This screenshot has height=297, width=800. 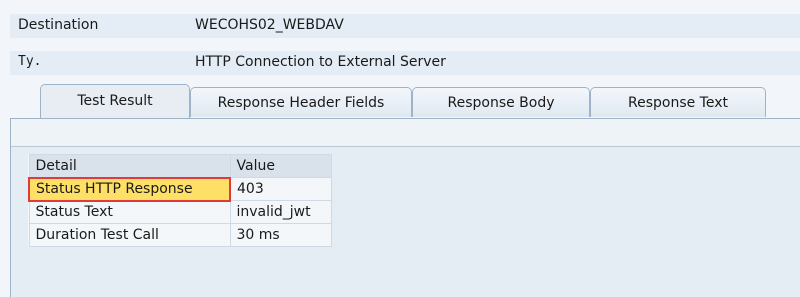 I want to click on column-header-detail: Detail, so click(x=129, y=166).